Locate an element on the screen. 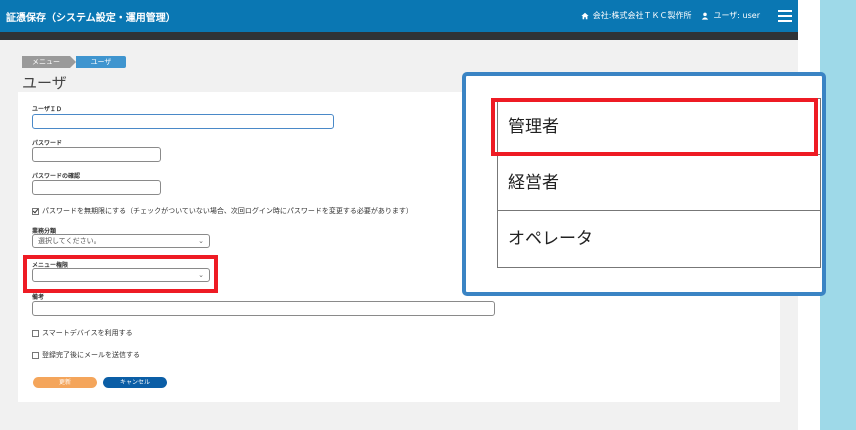 The image size is (856, 430). password-input is located at coordinates (96, 154).